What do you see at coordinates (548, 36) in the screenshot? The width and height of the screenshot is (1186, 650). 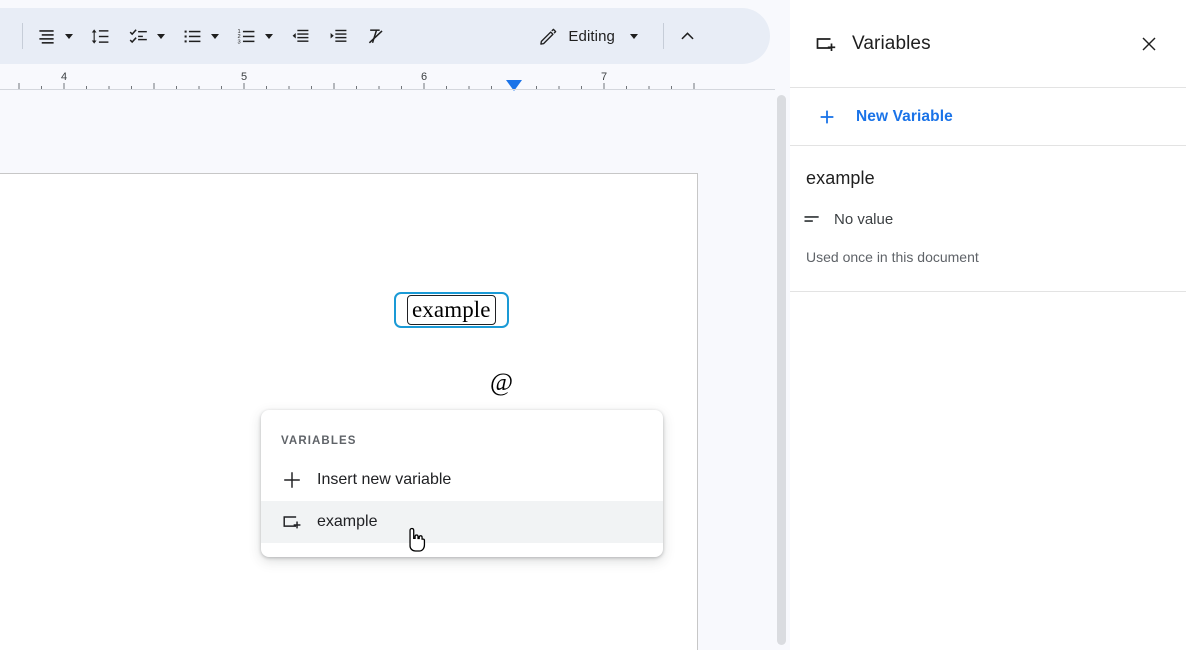 I see `pencil-icon` at bounding box center [548, 36].